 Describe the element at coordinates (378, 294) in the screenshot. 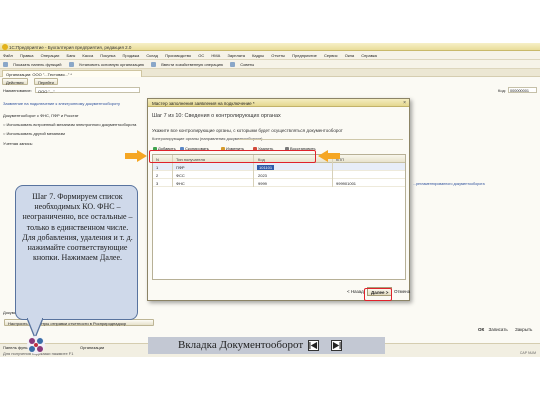

I see `next-highlight` at that location.